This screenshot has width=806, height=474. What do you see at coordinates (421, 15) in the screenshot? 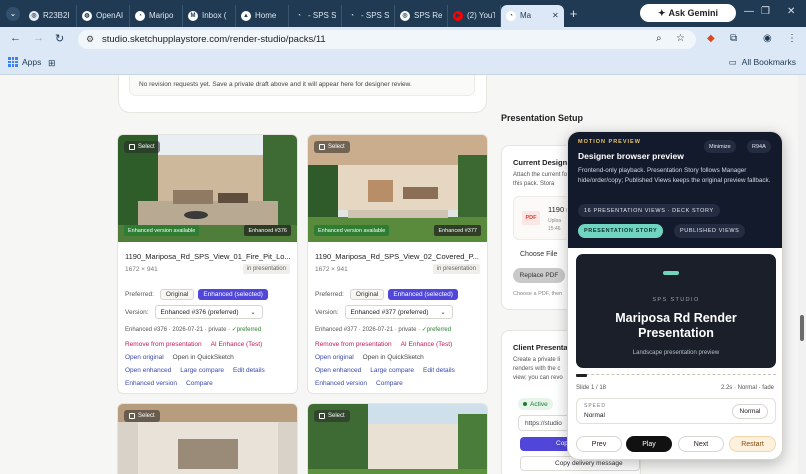
I see `browser-tab: ◎ SPS Ren` at bounding box center [421, 15].